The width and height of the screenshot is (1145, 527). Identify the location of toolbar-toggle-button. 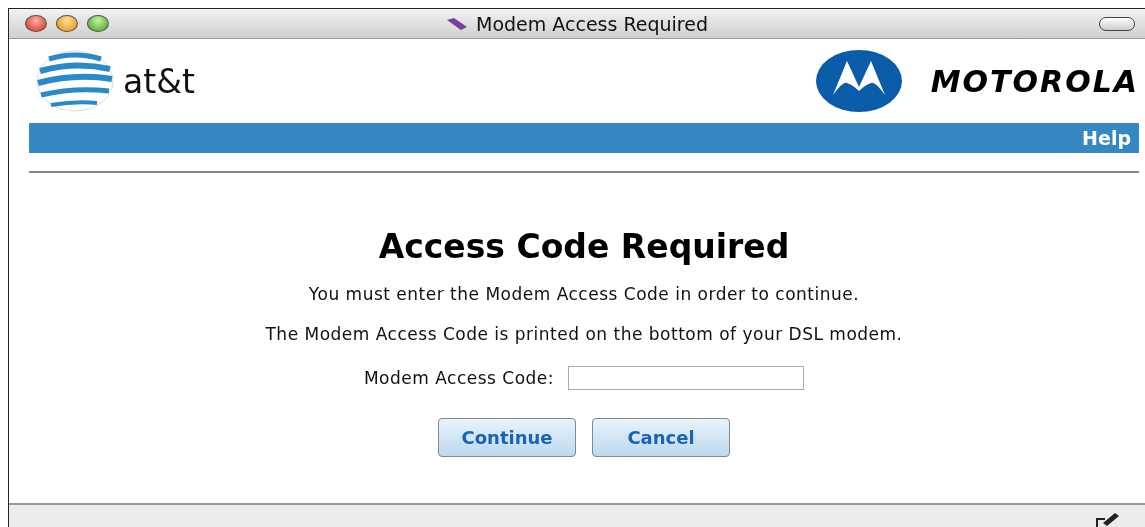
(1117, 23).